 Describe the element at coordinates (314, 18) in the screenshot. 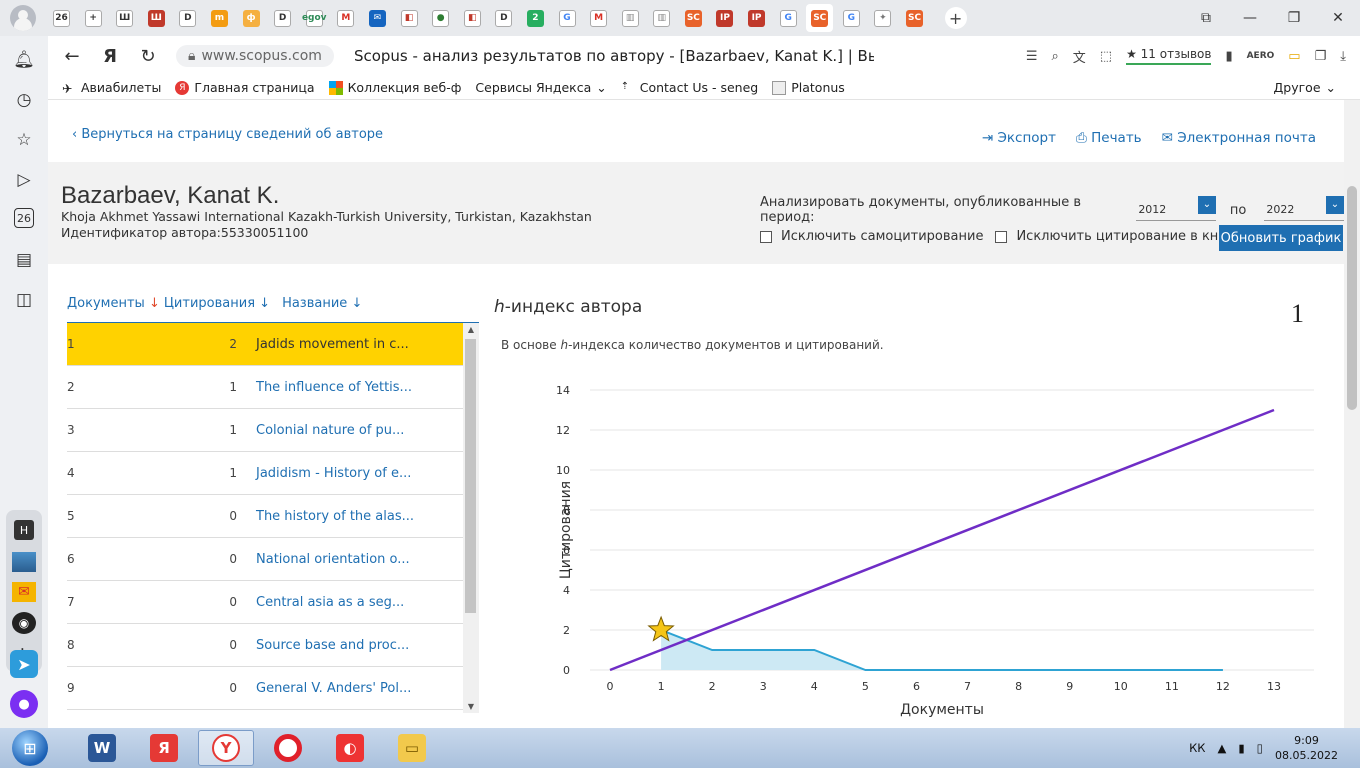

I see `browser-tab: egov` at that location.